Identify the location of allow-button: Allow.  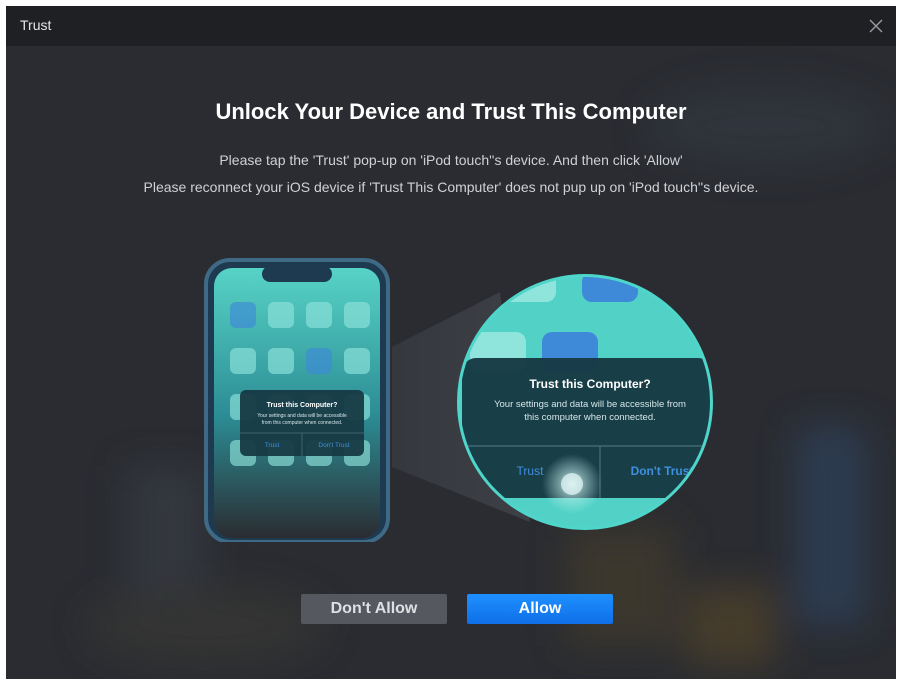
(540, 609).